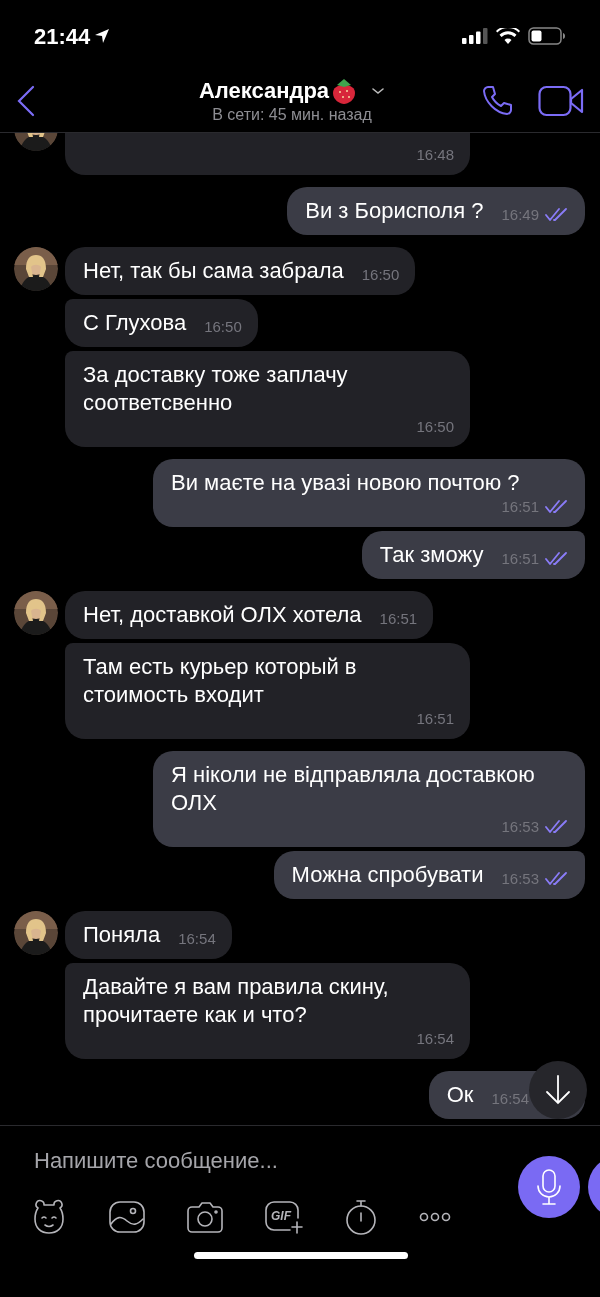 This screenshot has height=1297, width=600. Describe the element at coordinates (213, 271) in the screenshot. I see `message-text: Нет, так бы сама забрала` at that location.